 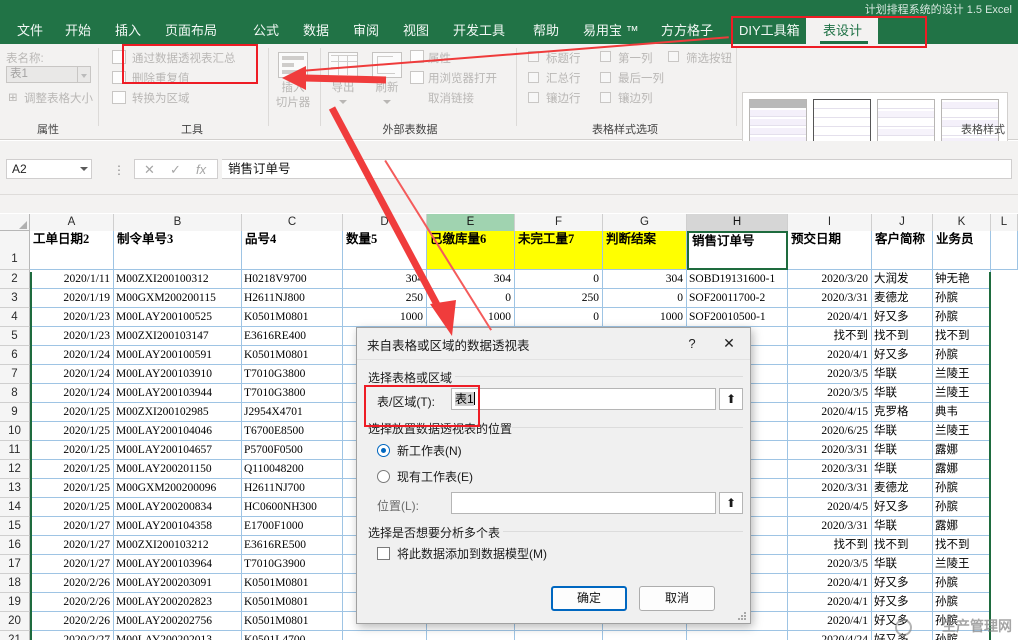 I want to click on cell-B20: M00LAY200202756, so click(x=178, y=621).